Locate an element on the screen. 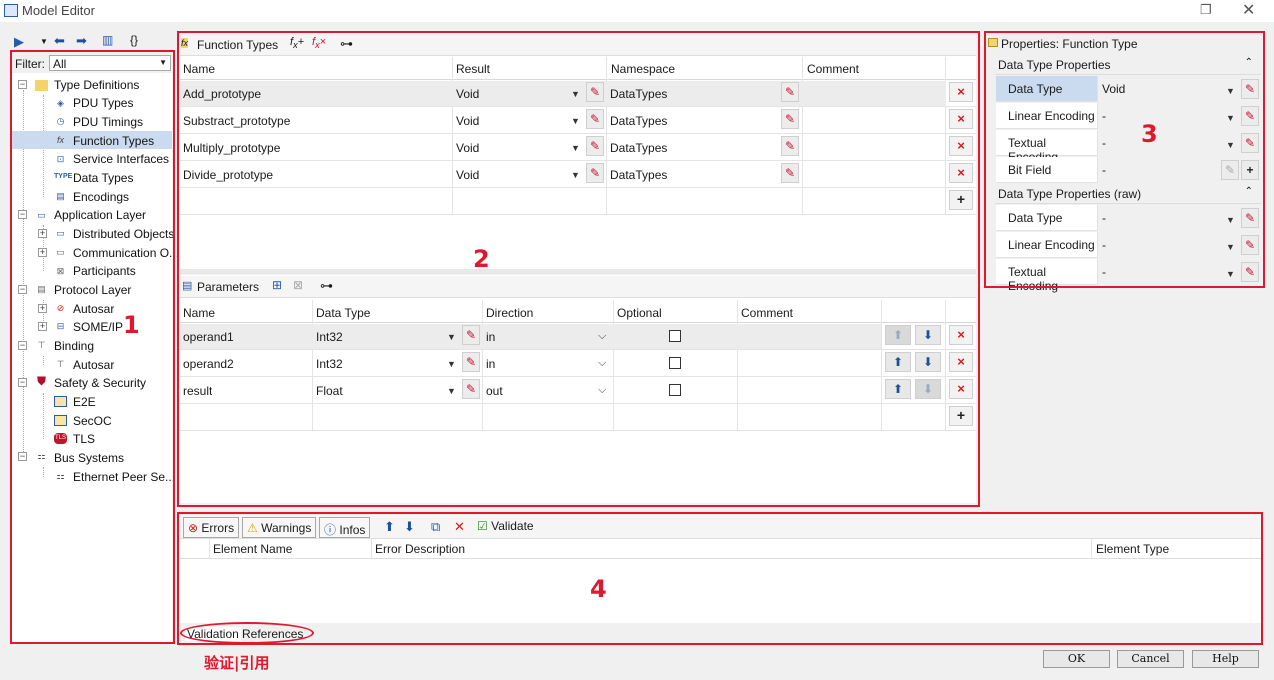 This screenshot has height=680, width=1274. infos-toggle: ⓘ Infos is located at coordinates (345, 527).